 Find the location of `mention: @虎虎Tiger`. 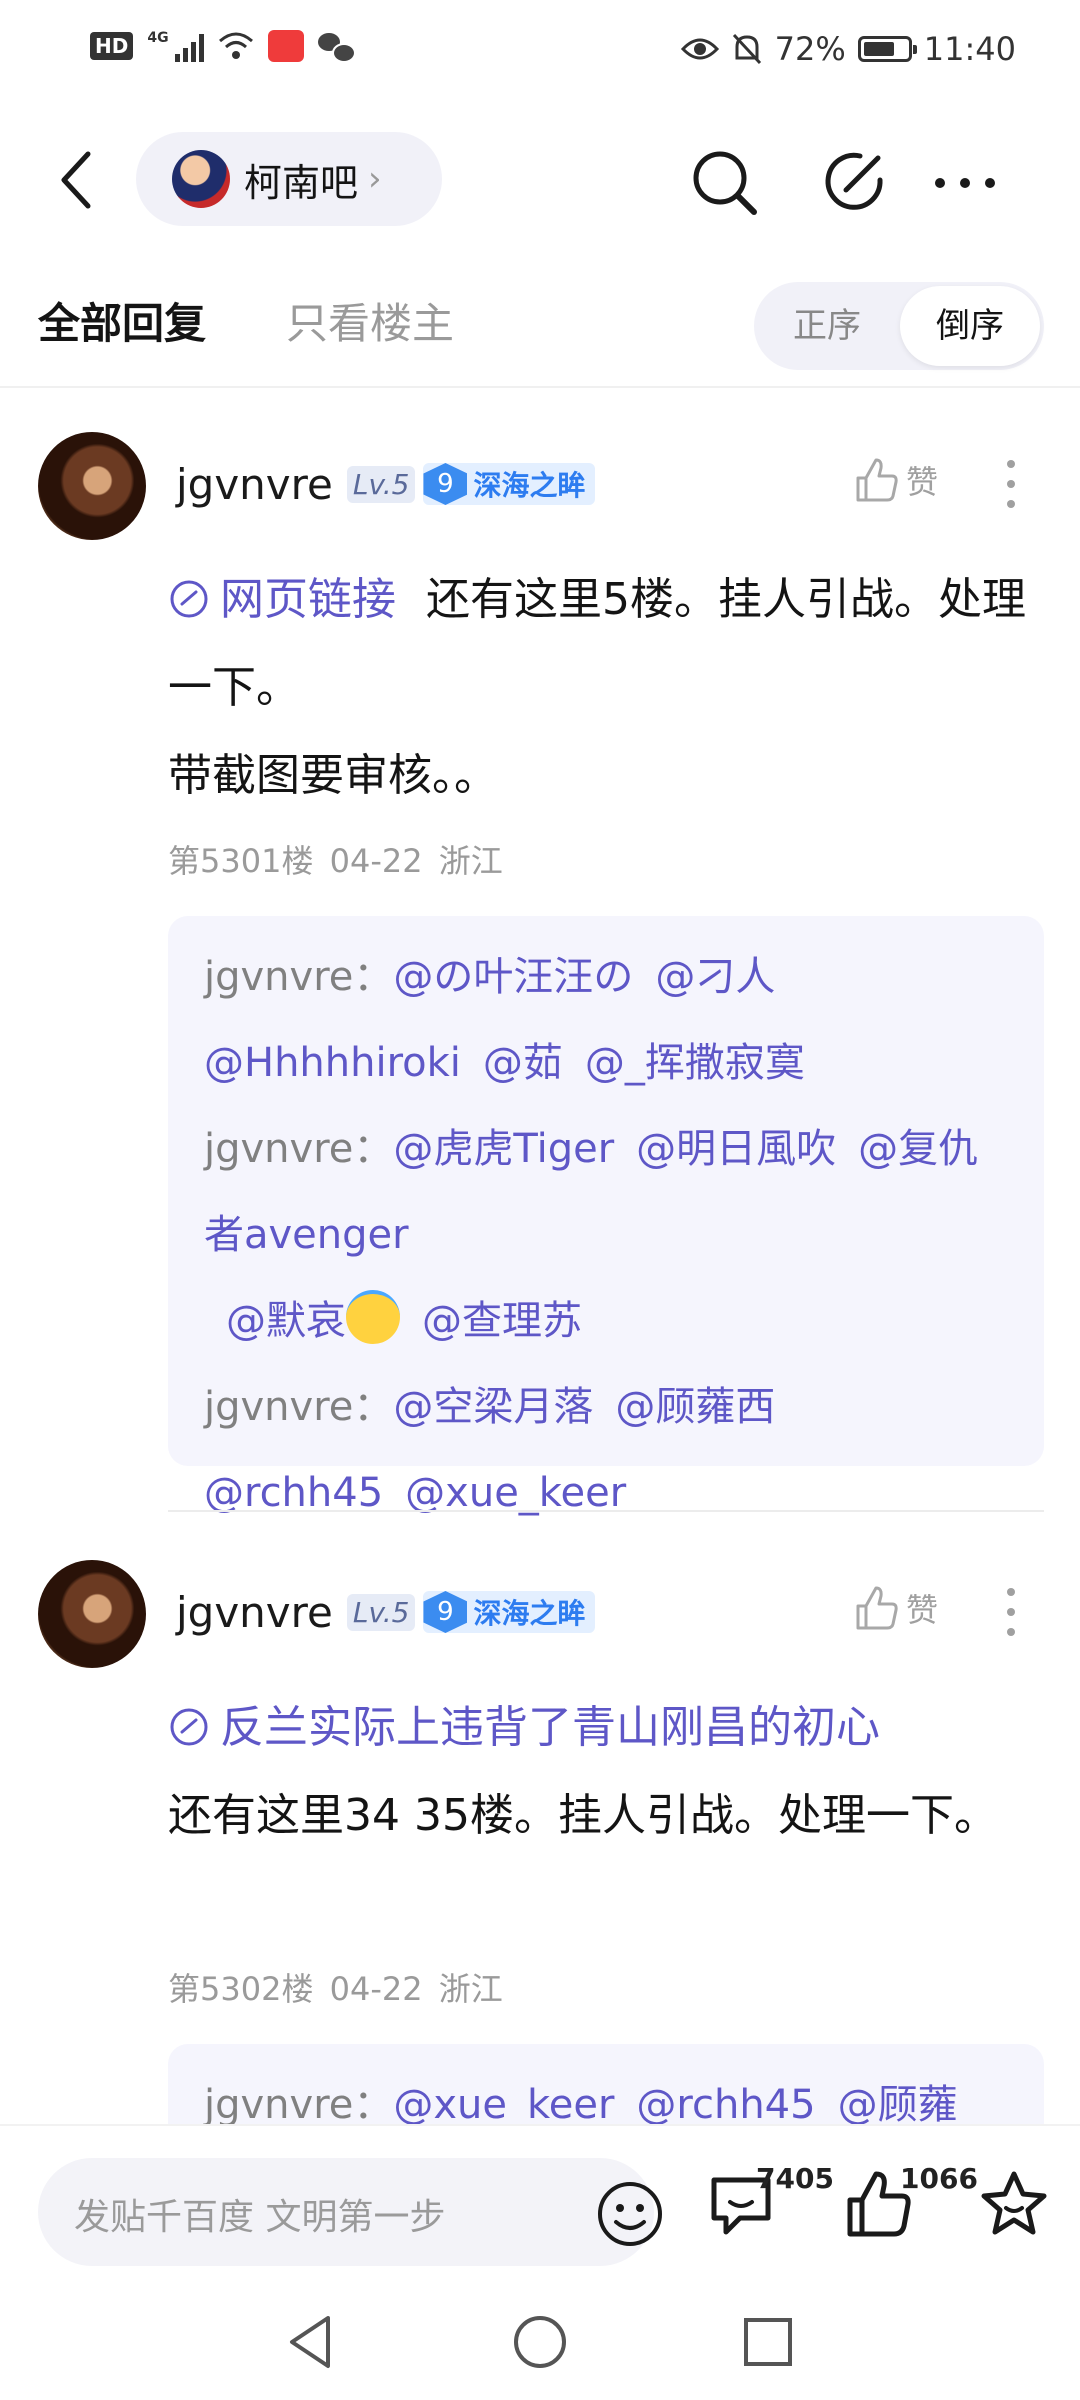

mention: @虎虎Tiger is located at coordinates (503, 1149).